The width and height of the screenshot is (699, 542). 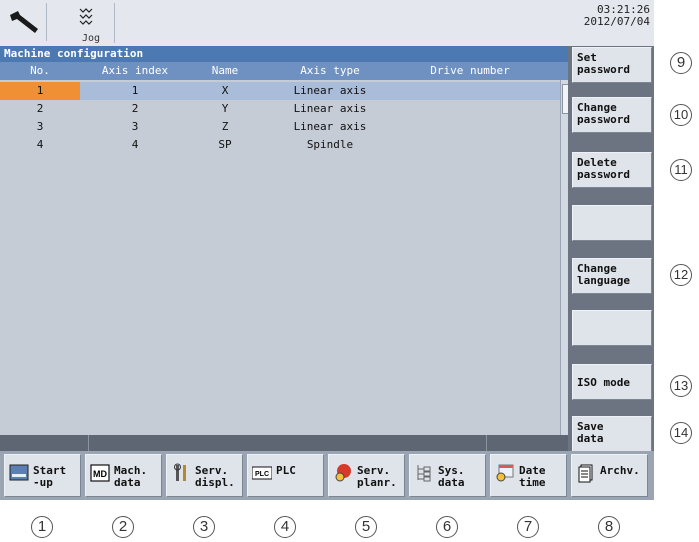 I want to click on mode-label: Jog, so click(x=91, y=38).